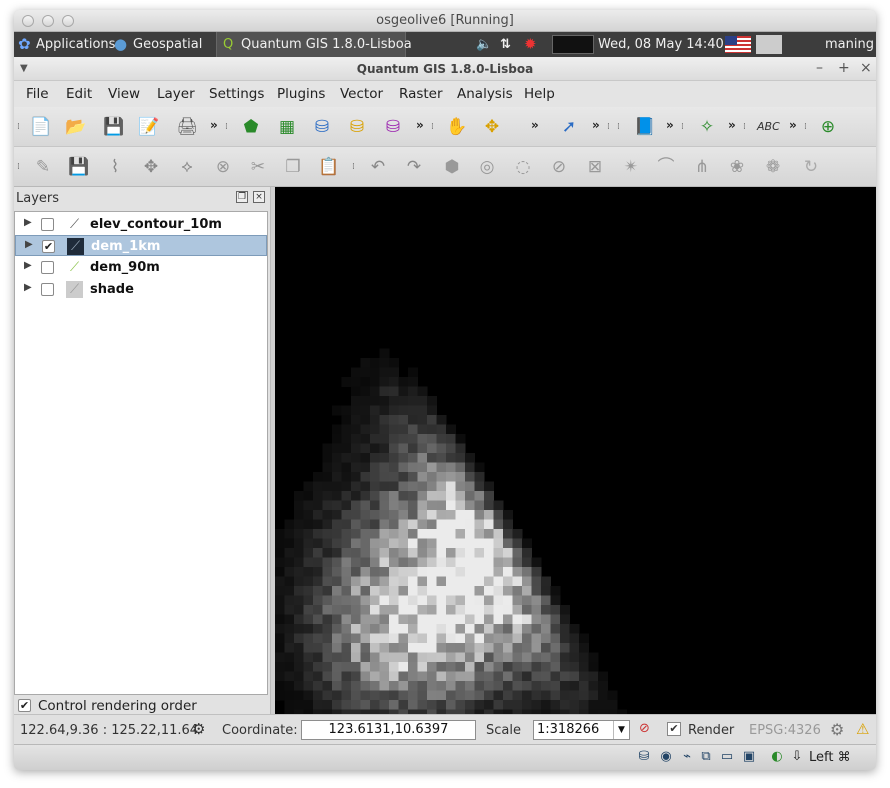  I want to click on menu-plugins: Plugins, so click(301, 94).